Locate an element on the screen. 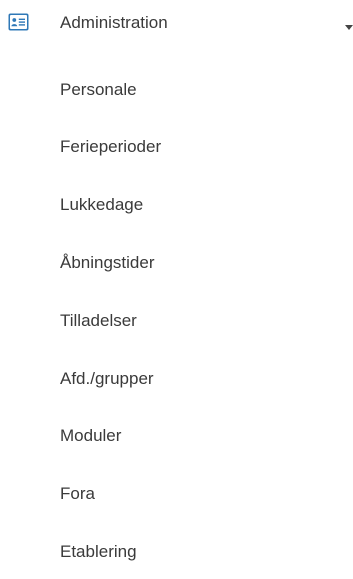  submenu-item-abningstider: Åbningstider is located at coordinates (107, 263).